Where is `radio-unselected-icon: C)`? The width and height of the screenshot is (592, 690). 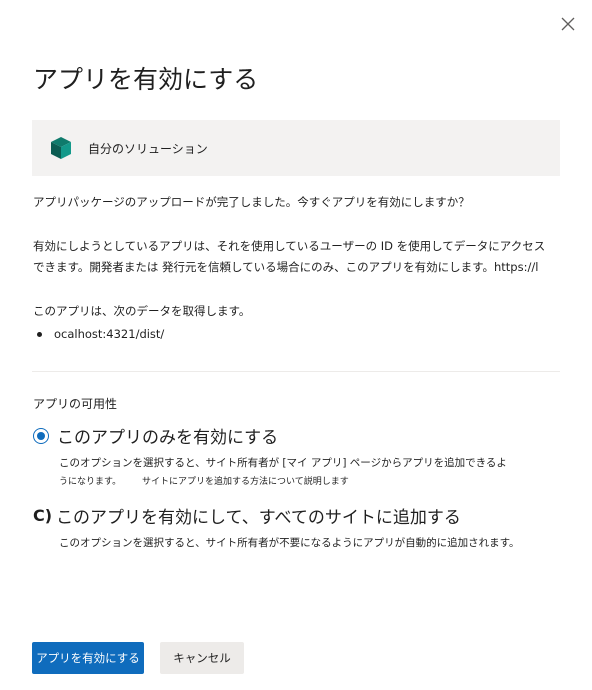
radio-unselected-icon: C) is located at coordinates (43, 515).